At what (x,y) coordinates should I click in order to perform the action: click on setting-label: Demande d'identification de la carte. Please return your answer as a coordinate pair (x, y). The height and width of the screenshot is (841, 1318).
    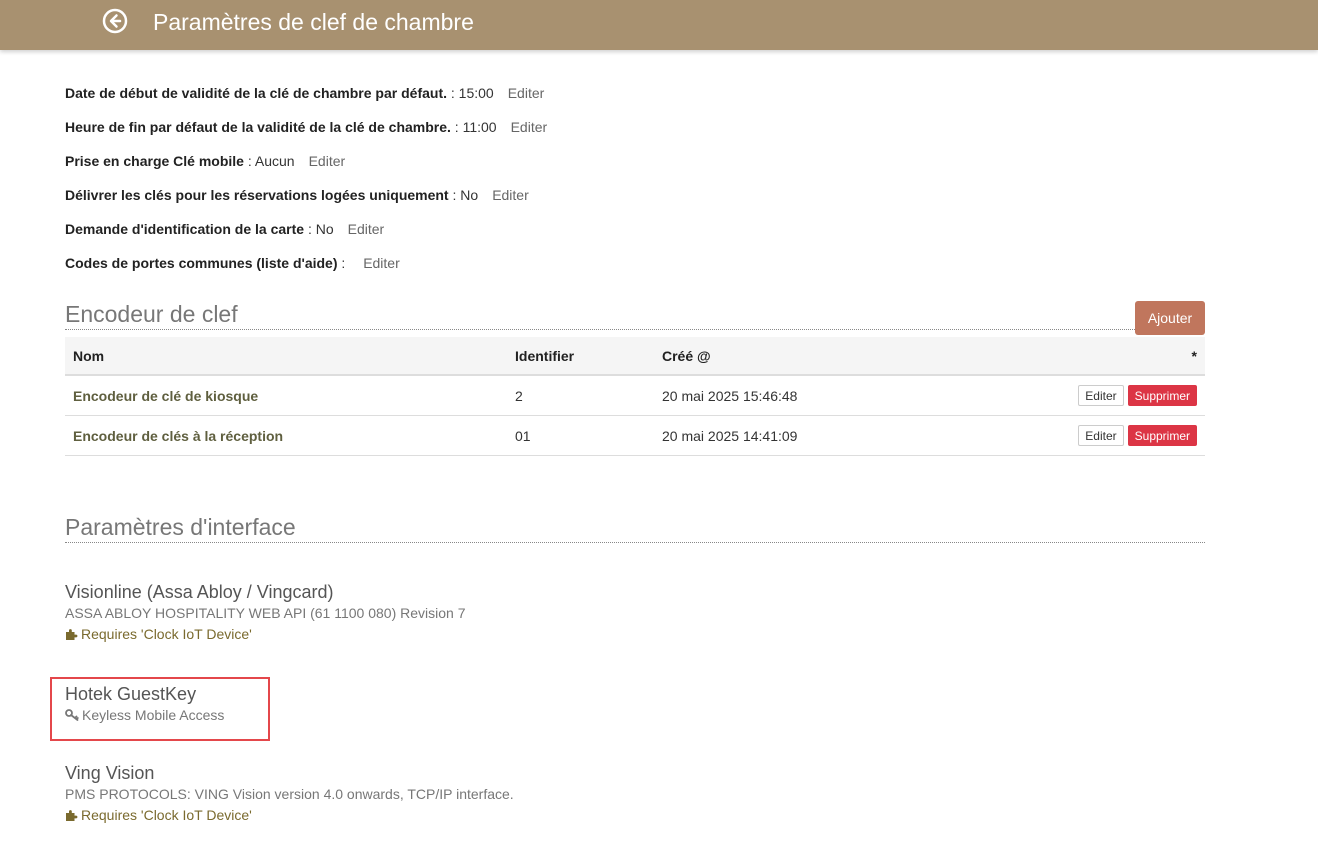
    Looking at the image, I should click on (185, 229).